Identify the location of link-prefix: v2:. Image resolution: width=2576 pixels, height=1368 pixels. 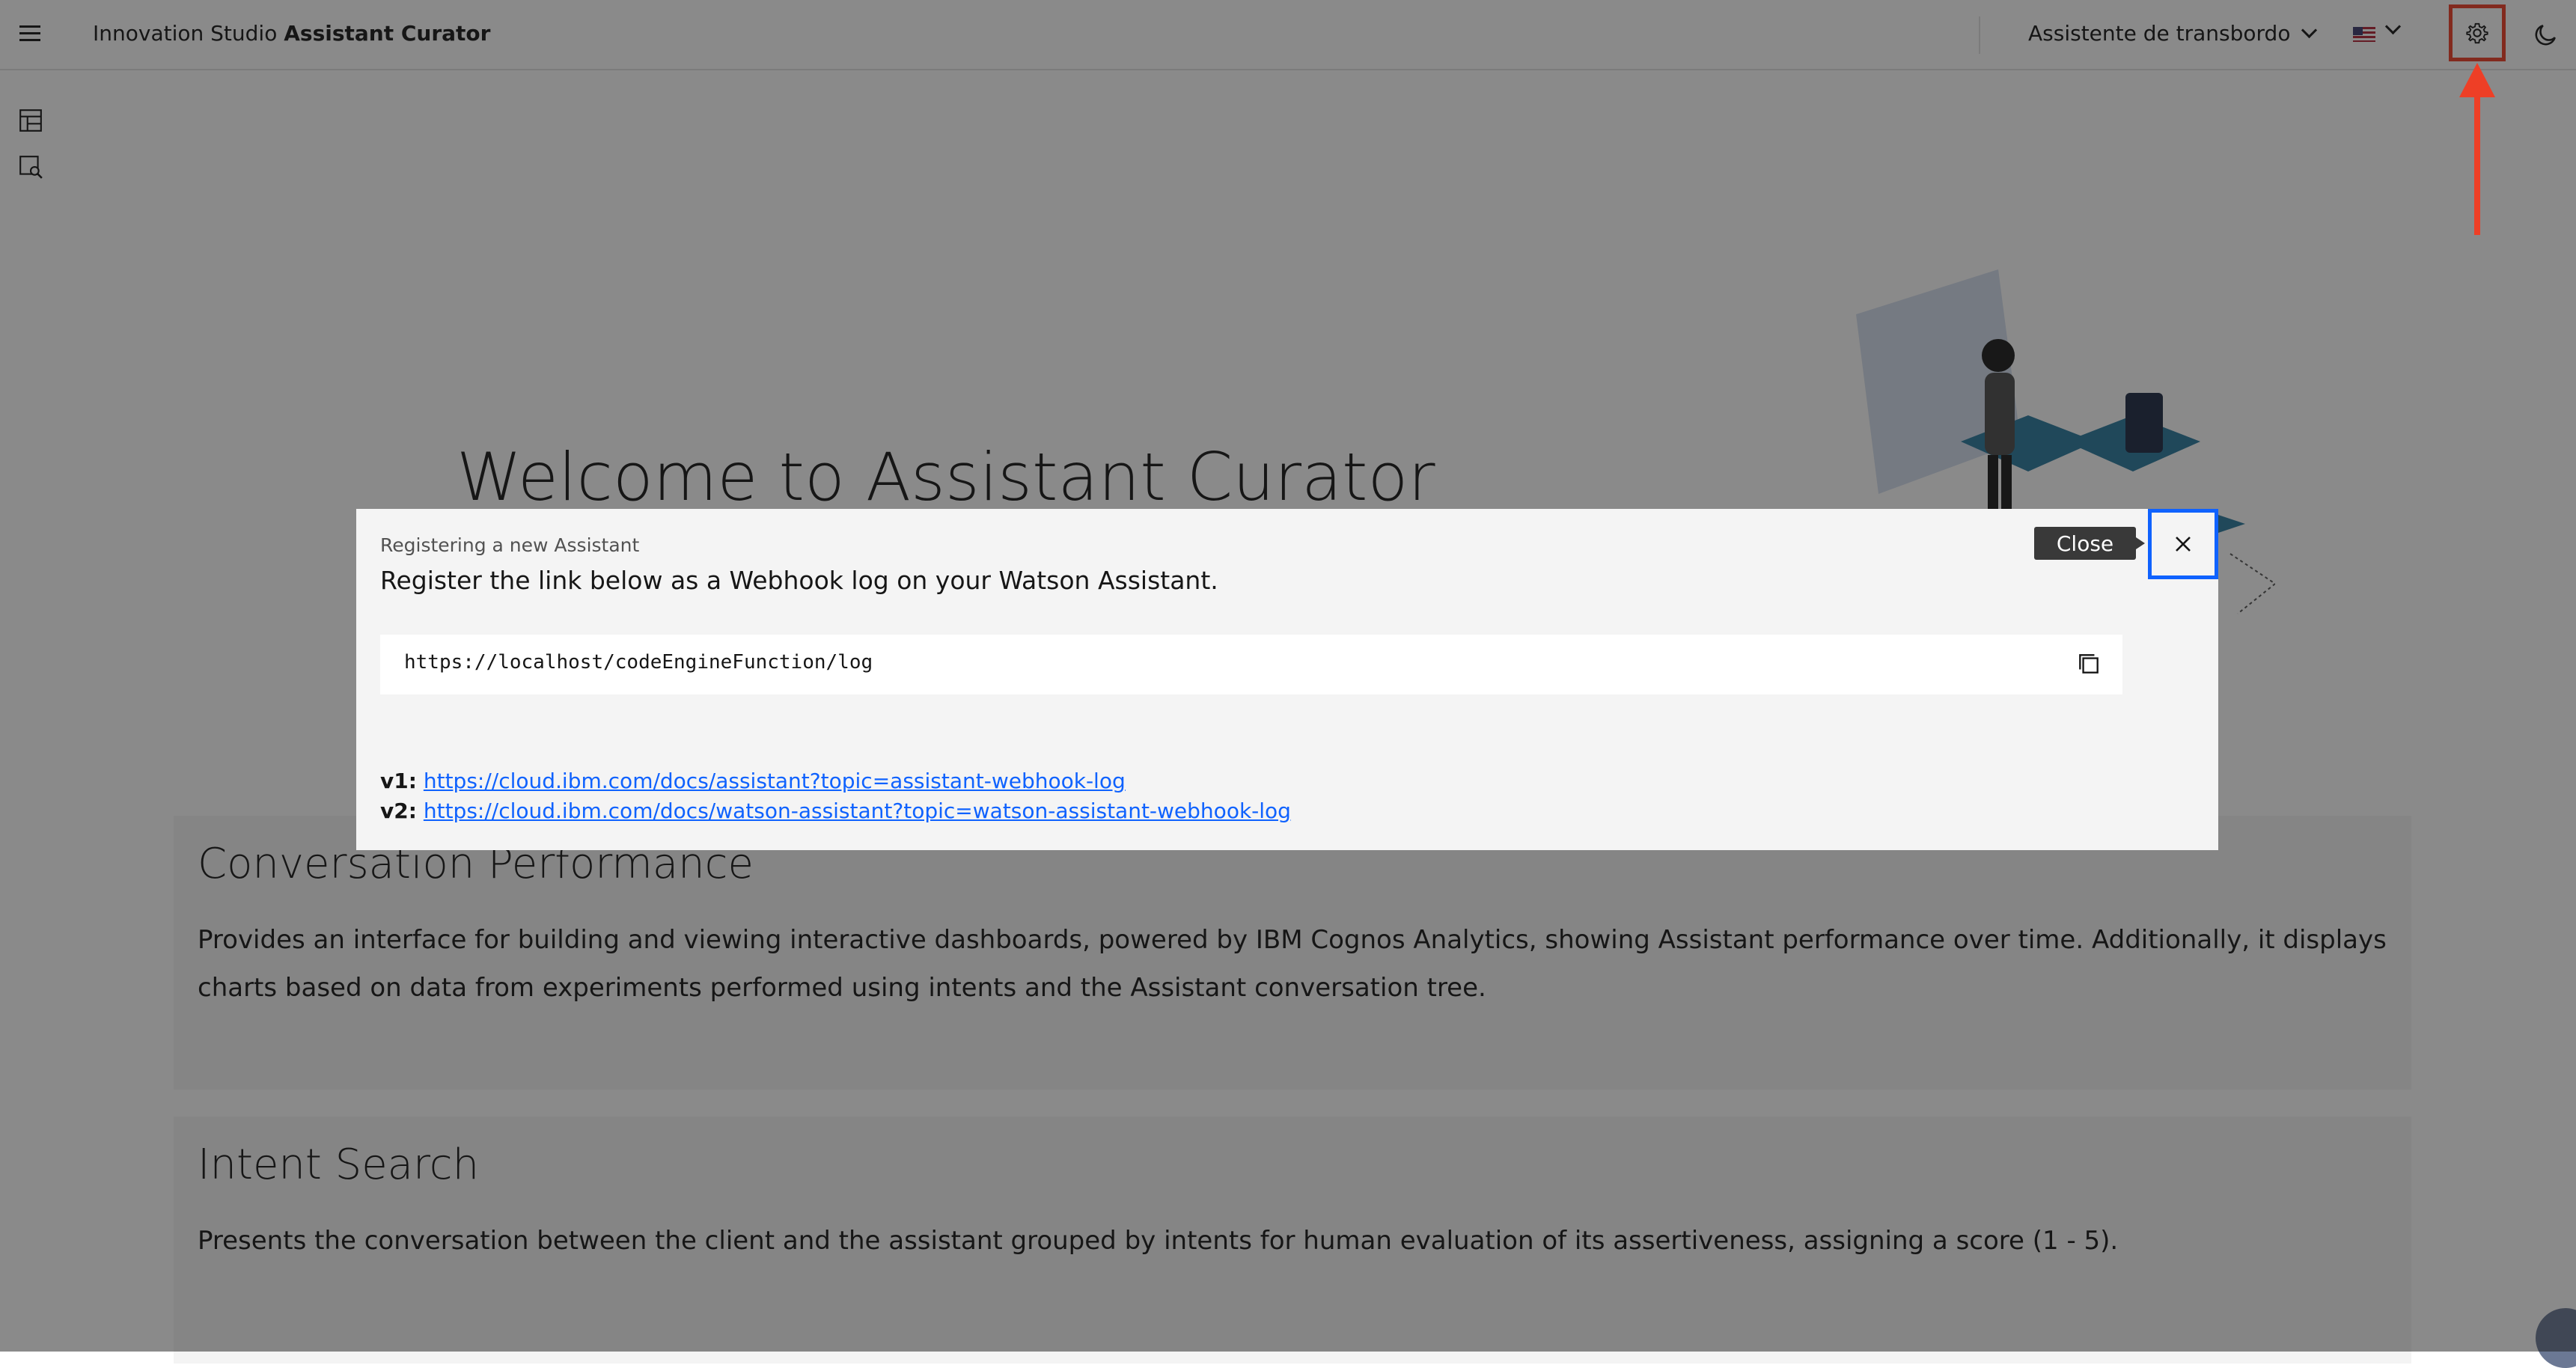
(398, 810).